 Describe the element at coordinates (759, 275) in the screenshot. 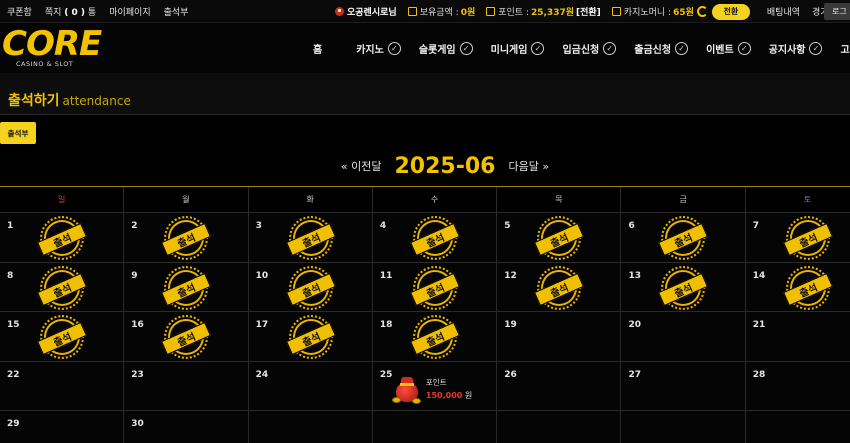

I see `day-number: 14` at that location.